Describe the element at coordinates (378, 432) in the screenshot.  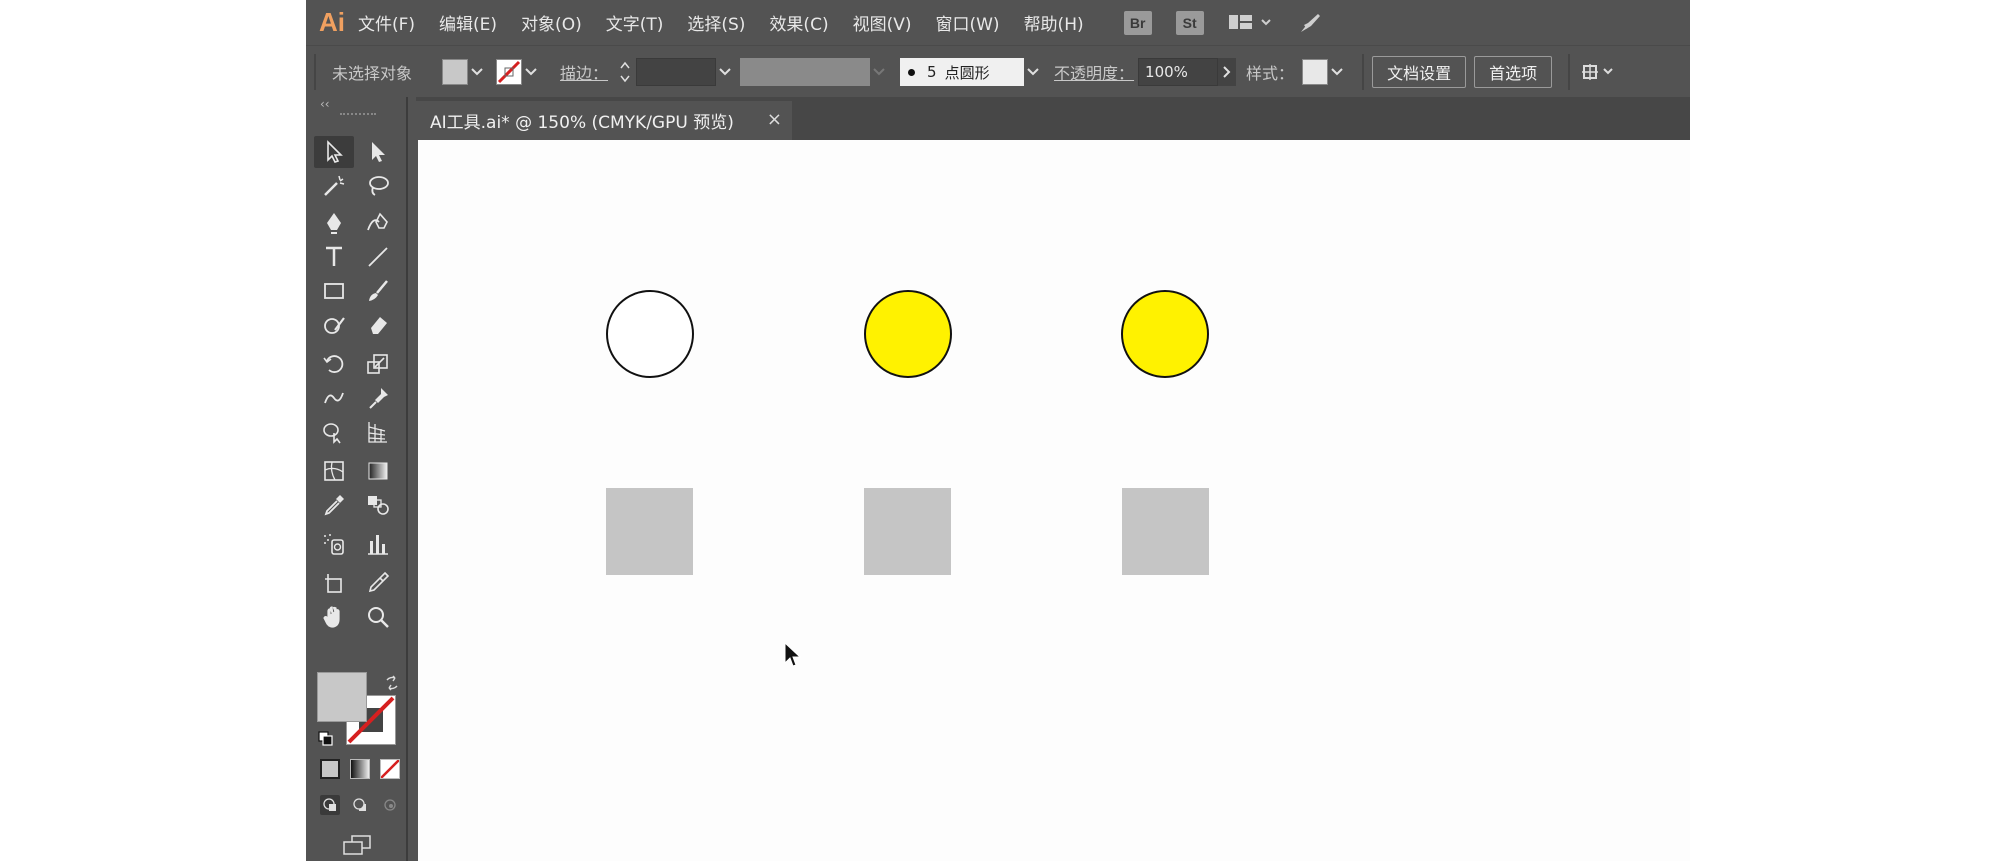
I see `perspective-grid-tool-icon` at that location.